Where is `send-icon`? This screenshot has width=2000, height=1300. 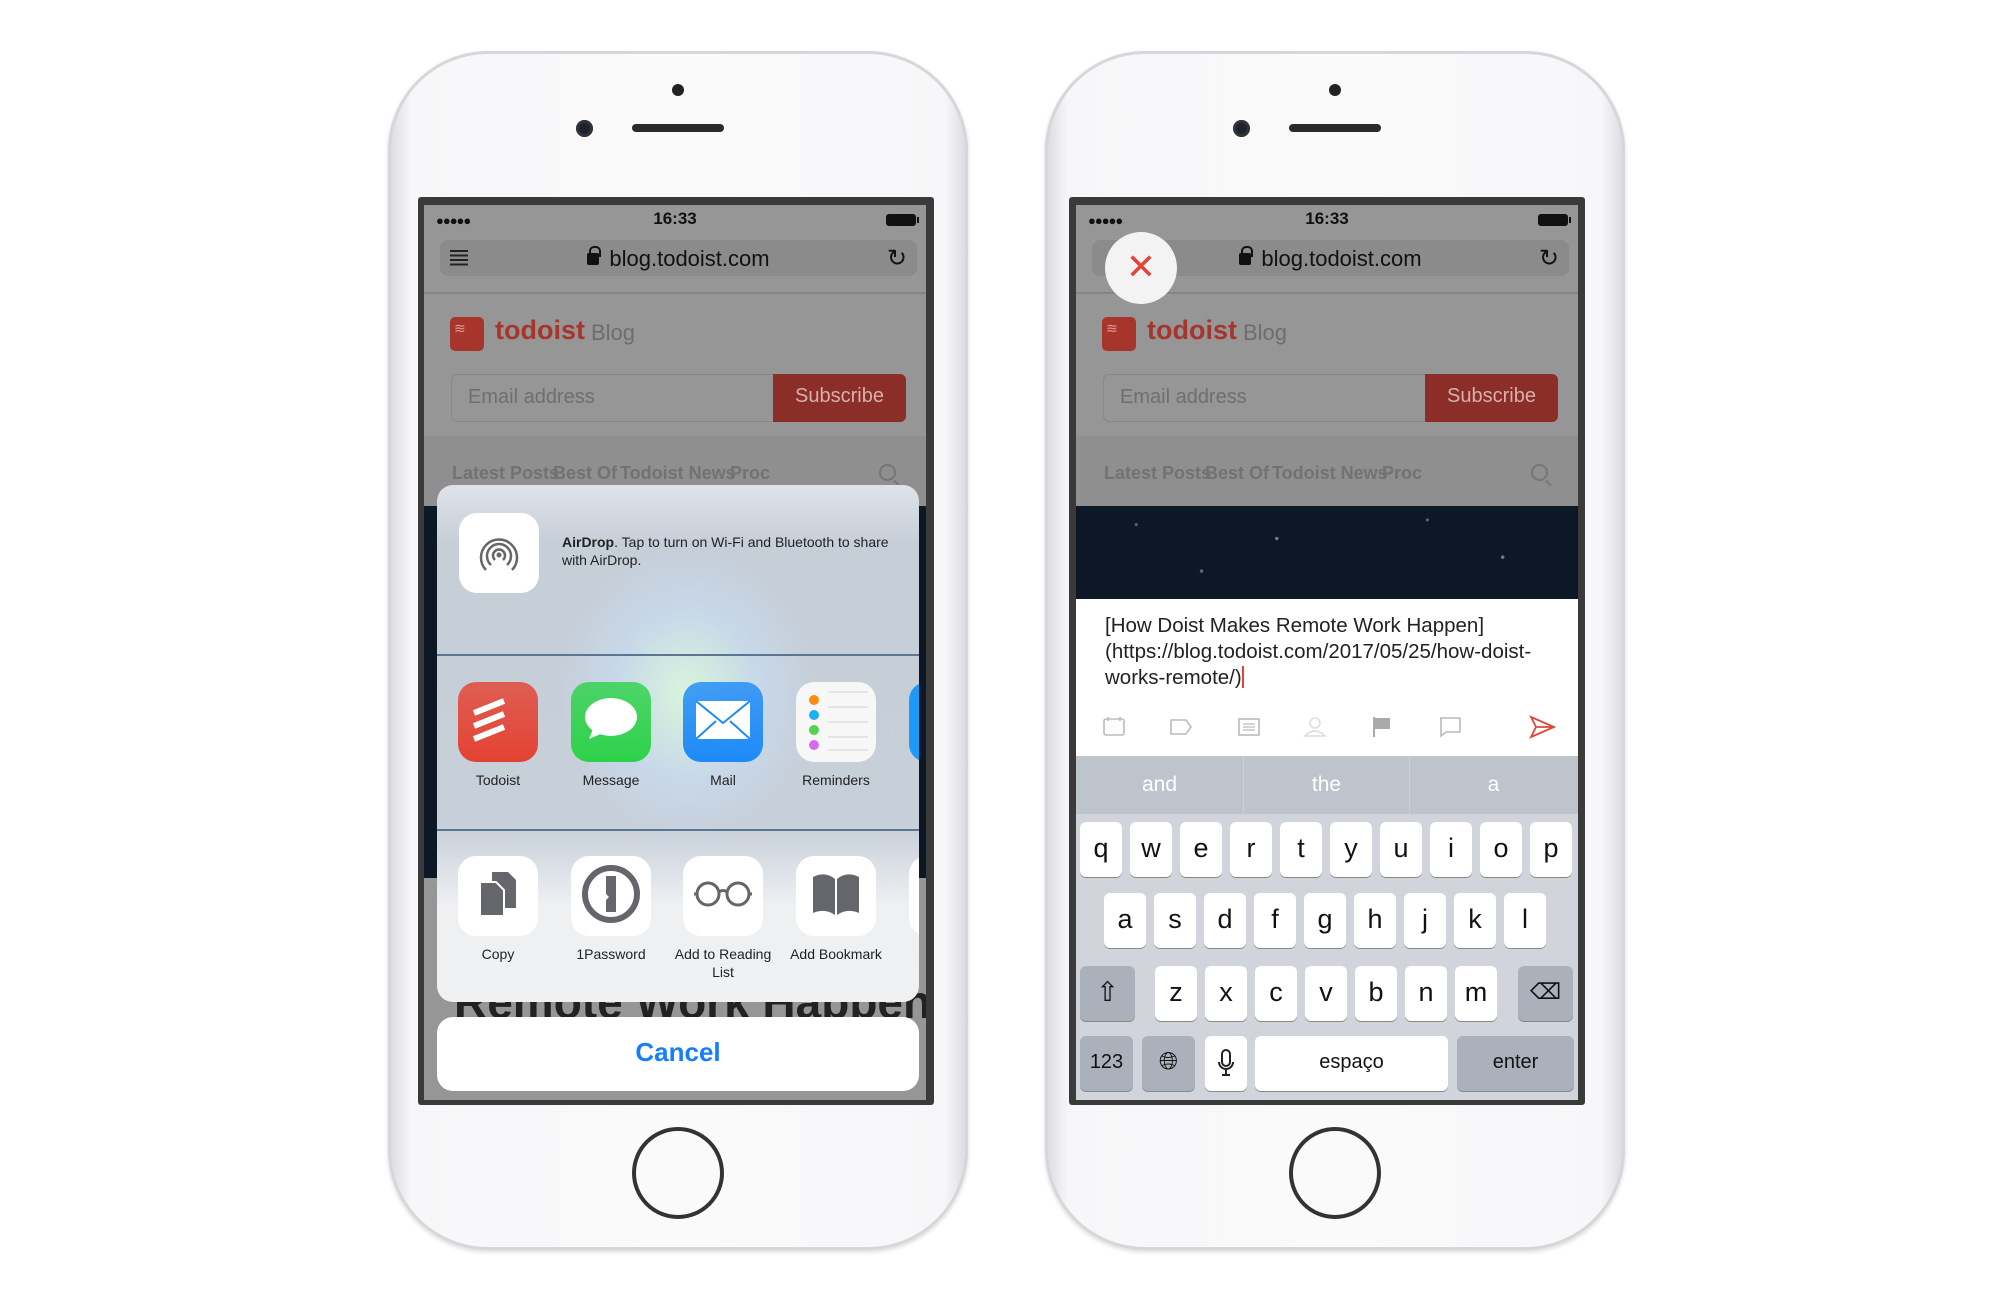
send-icon is located at coordinates (1543, 727).